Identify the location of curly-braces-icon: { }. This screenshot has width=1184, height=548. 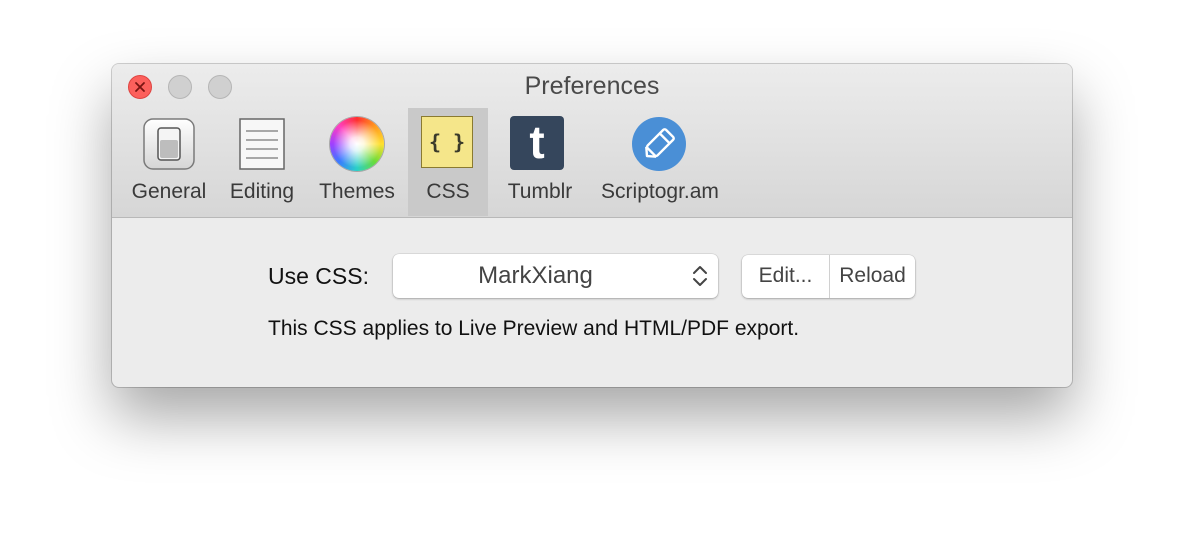
(449, 144).